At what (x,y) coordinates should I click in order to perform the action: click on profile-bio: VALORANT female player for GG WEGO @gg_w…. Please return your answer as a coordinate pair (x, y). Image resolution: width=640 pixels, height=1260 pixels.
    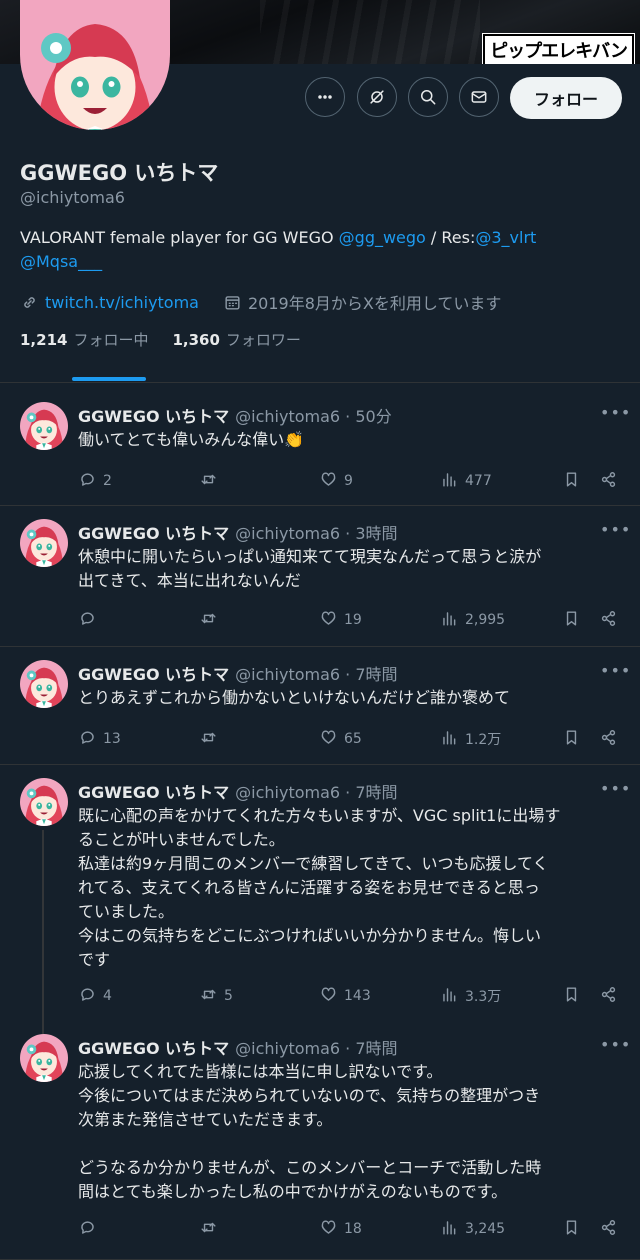
    Looking at the image, I should click on (300, 250).